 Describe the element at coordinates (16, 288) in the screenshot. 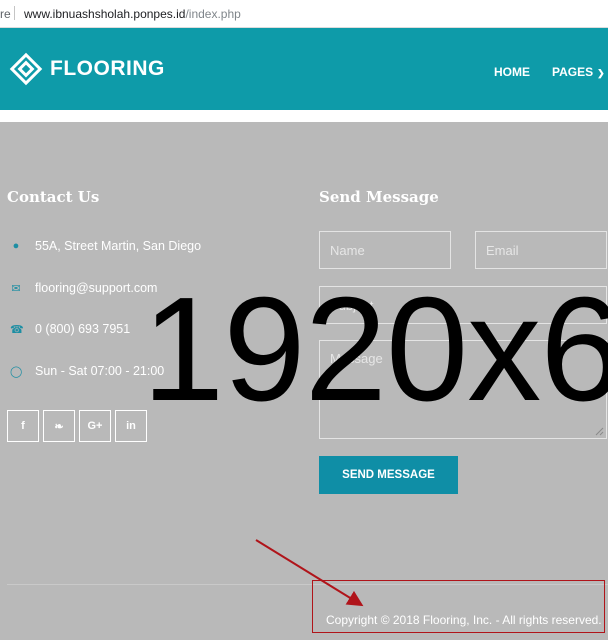

I see `envelope-icon: ✉` at that location.